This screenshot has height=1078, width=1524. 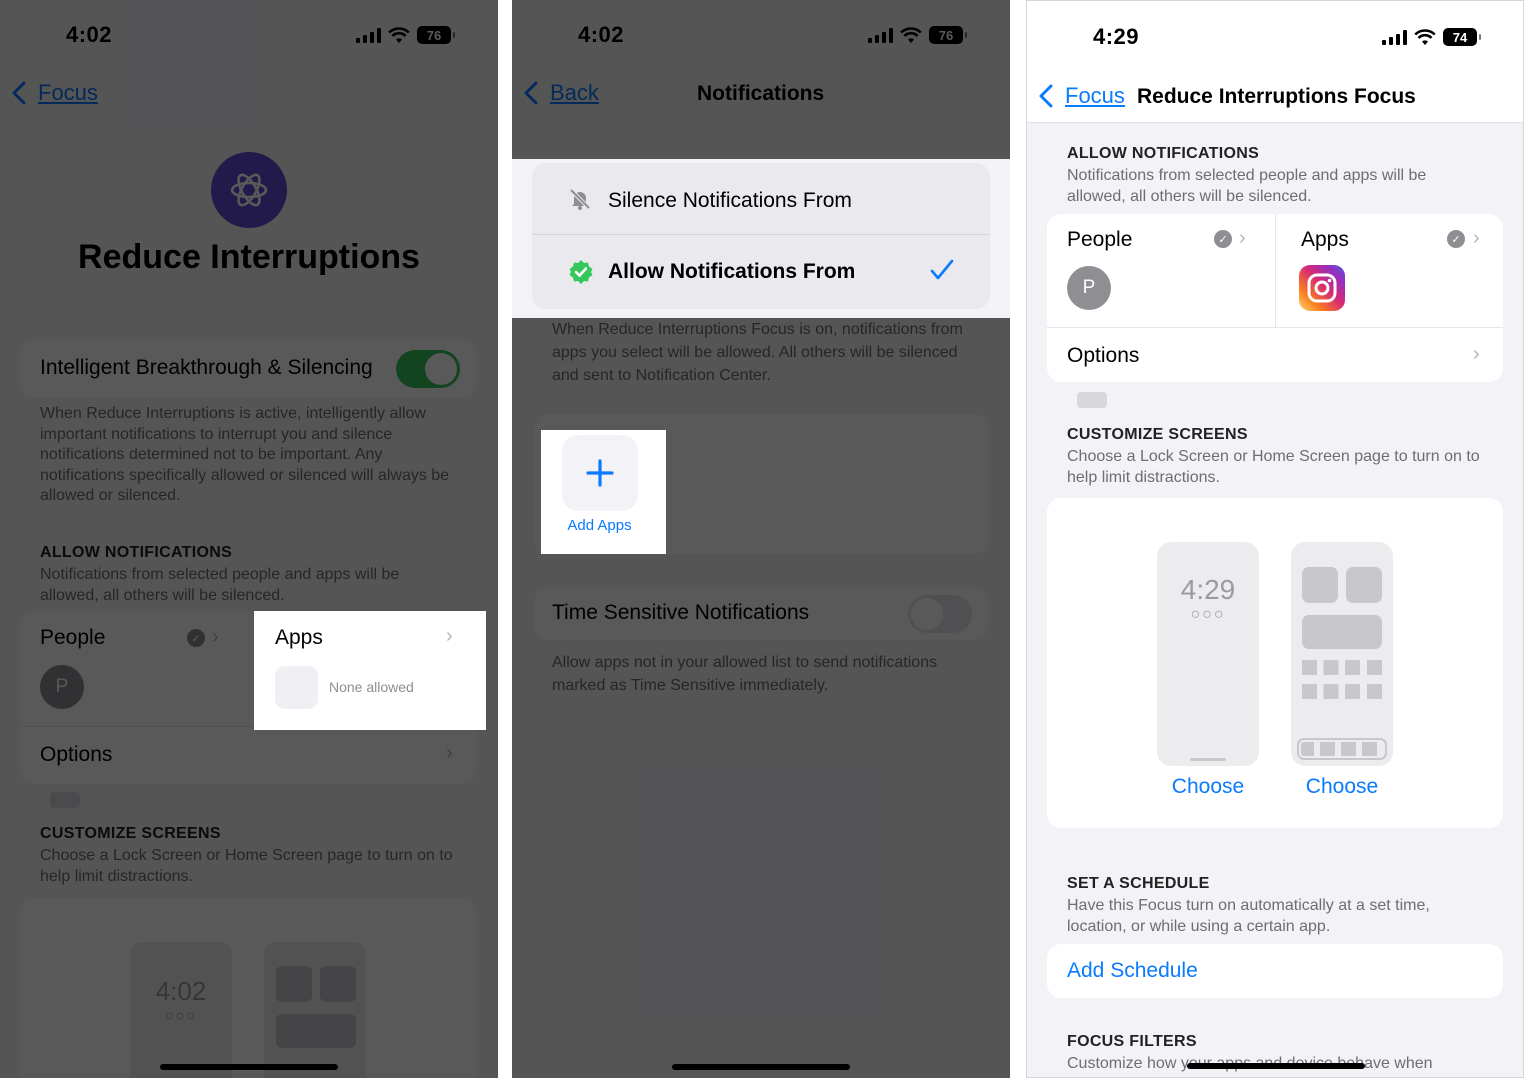 What do you see at coordinates (1322, 288) in the screenshot?
I see `instagram-icon` at bounding box center [1322, 288].